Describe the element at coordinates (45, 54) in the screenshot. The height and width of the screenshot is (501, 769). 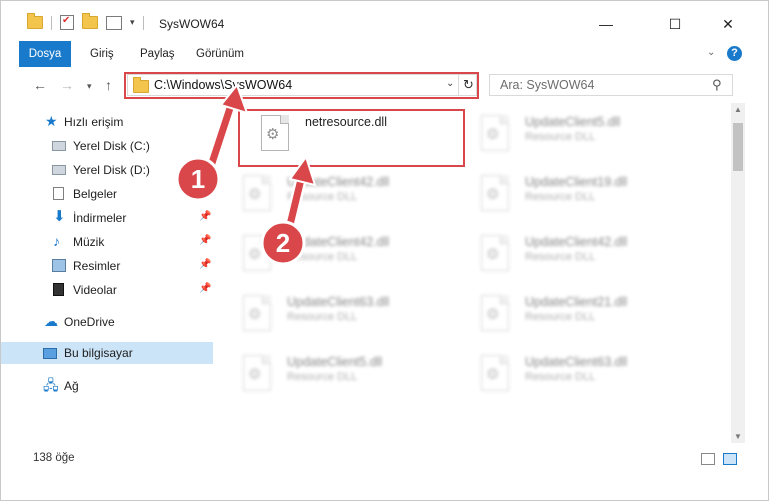
I see `tab-file: Dosya` at that location.